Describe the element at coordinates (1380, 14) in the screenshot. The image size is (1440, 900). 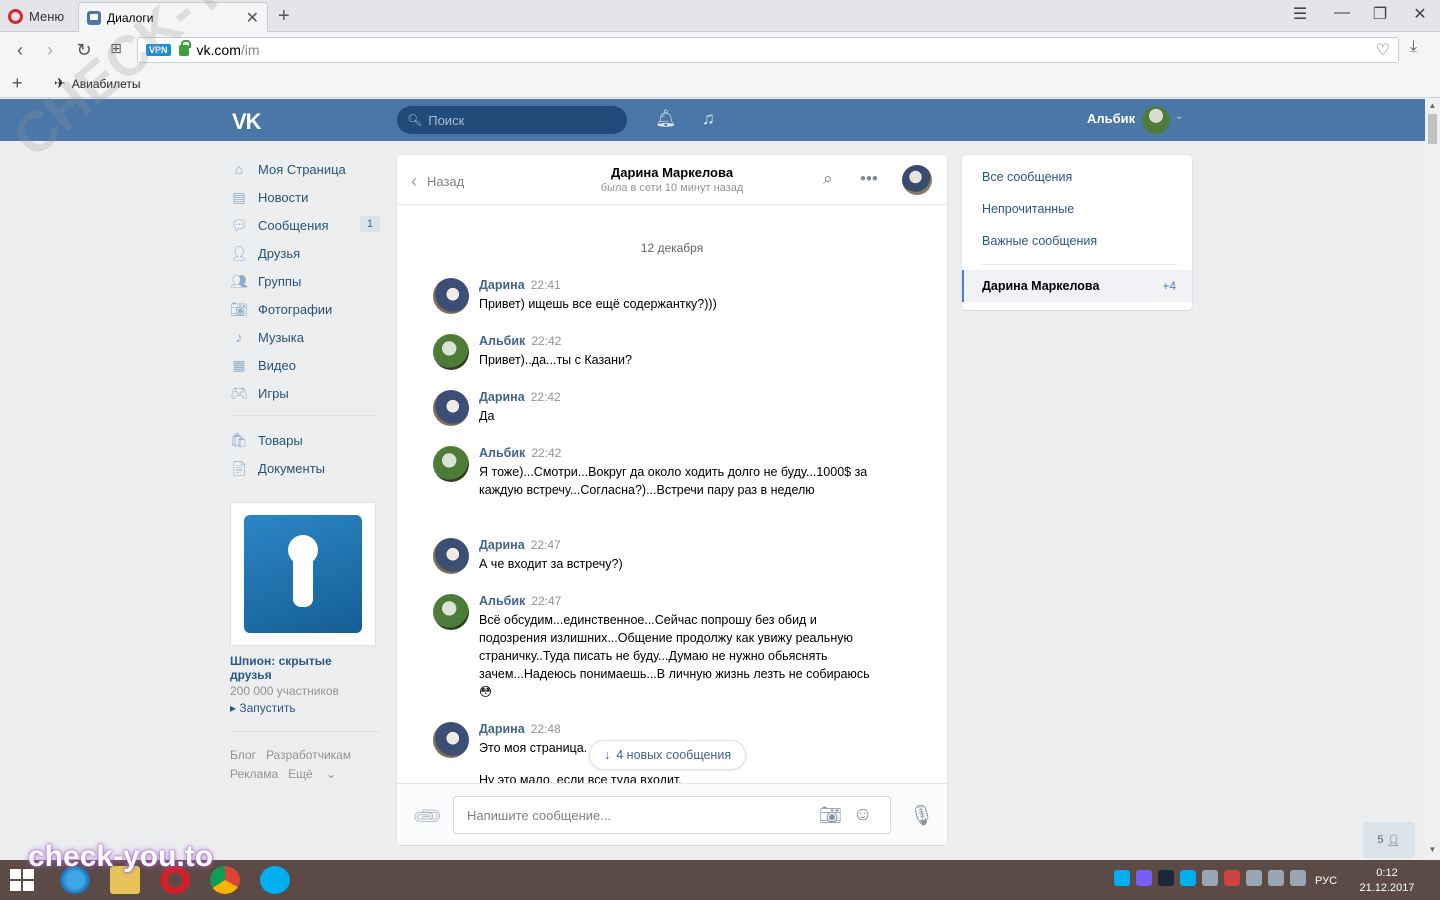
I see `restore-icon: ❐` at that location.